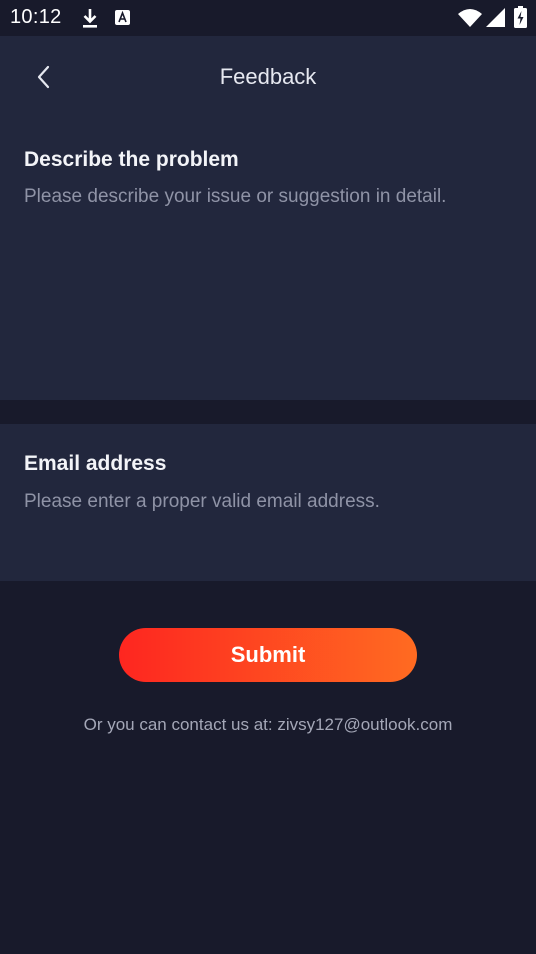 This screenshot has height=954, width=536. Describe the element at coordinates (470, 20) in the screenshot. I see `wifi-icon` at that location.